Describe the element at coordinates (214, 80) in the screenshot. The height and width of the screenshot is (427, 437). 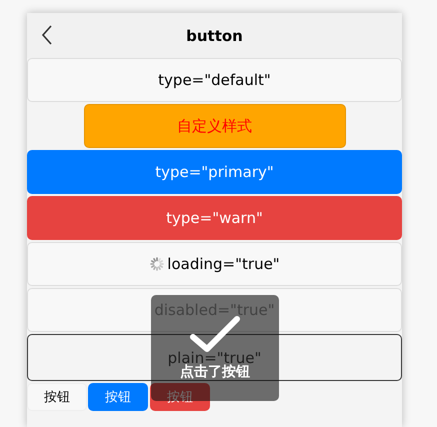
I see `button: type="default"` at that location.